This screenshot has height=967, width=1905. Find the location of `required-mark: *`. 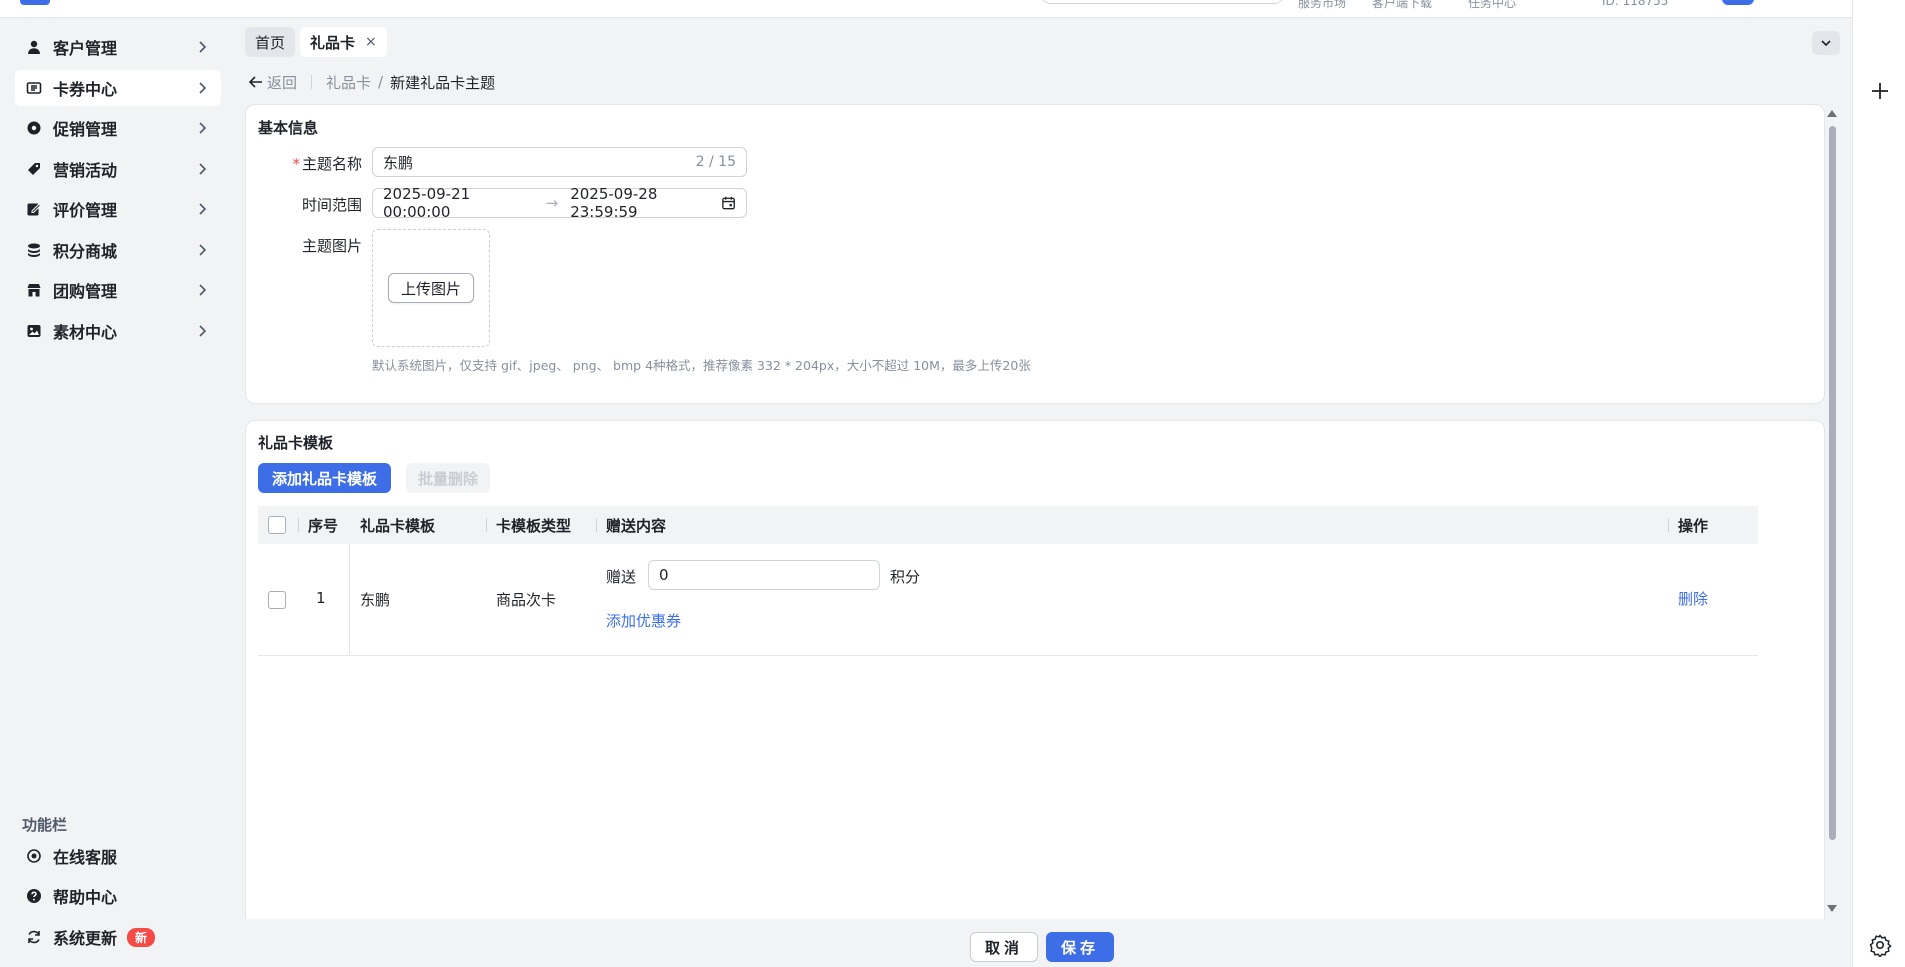

required-mark: * is located at coordinates (296, 164).